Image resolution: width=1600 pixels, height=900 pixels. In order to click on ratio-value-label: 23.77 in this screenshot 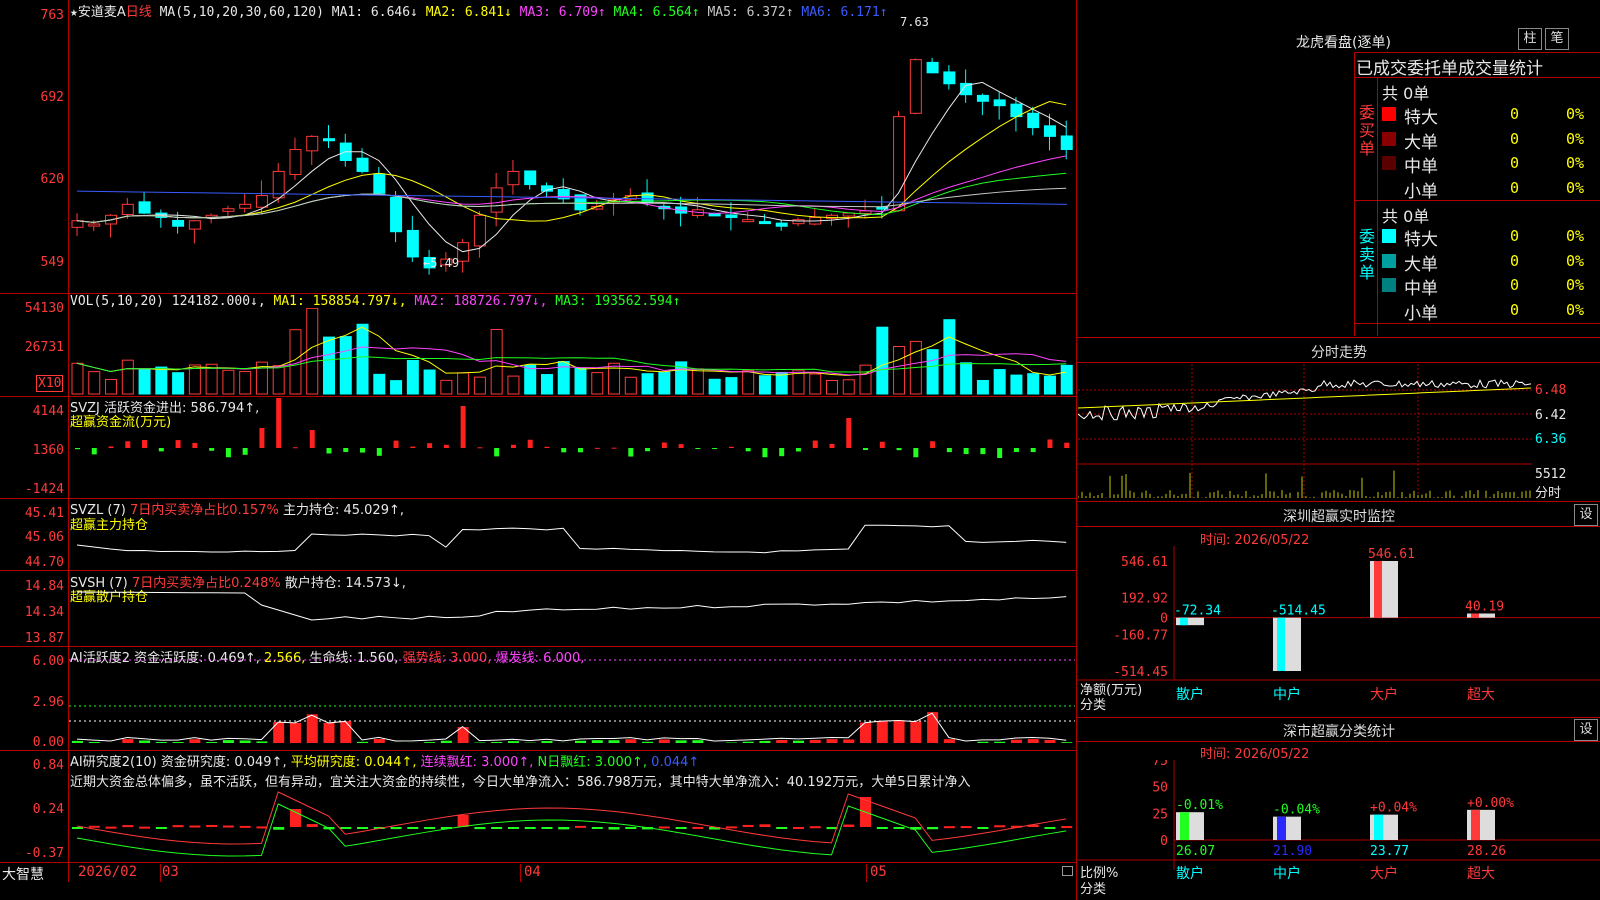, I will do `click(1389, 851)`.